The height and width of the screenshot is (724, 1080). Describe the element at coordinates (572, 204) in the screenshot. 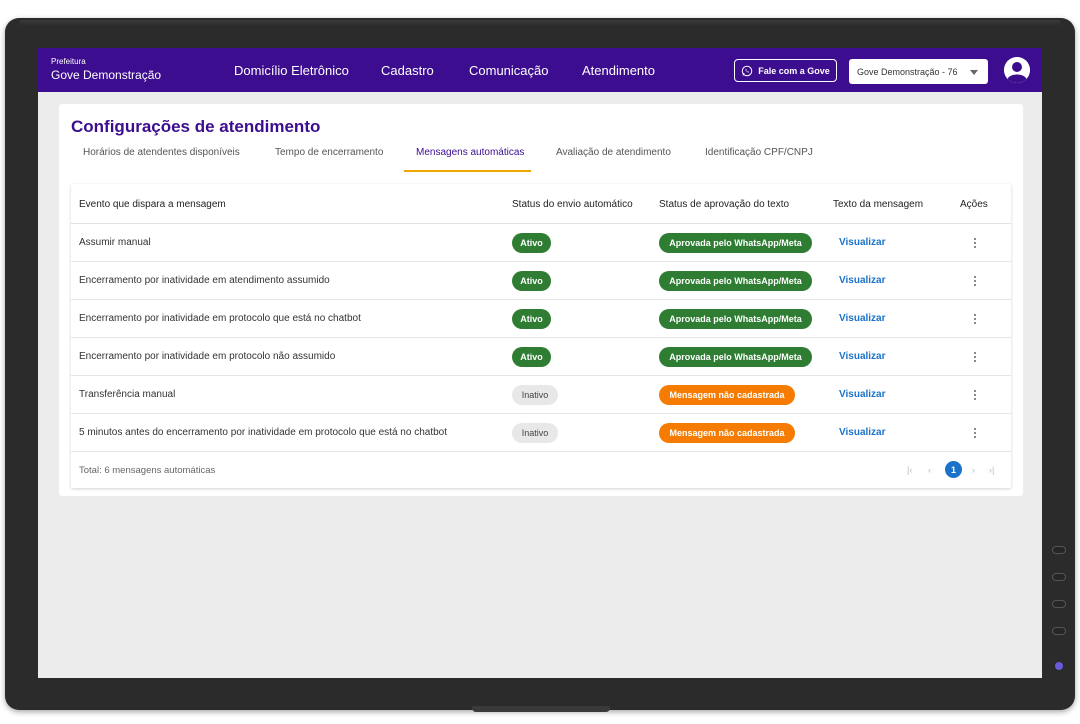

I see `column-header-send-status: Status do envio automático` at that location.